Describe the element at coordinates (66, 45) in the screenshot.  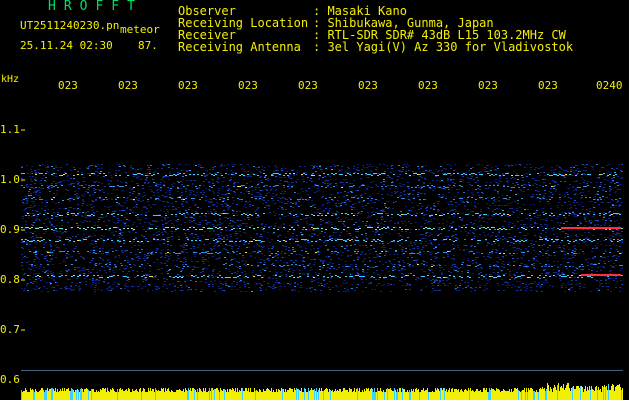
I see `datetime-label: 25.11.24 02:30` at that location.